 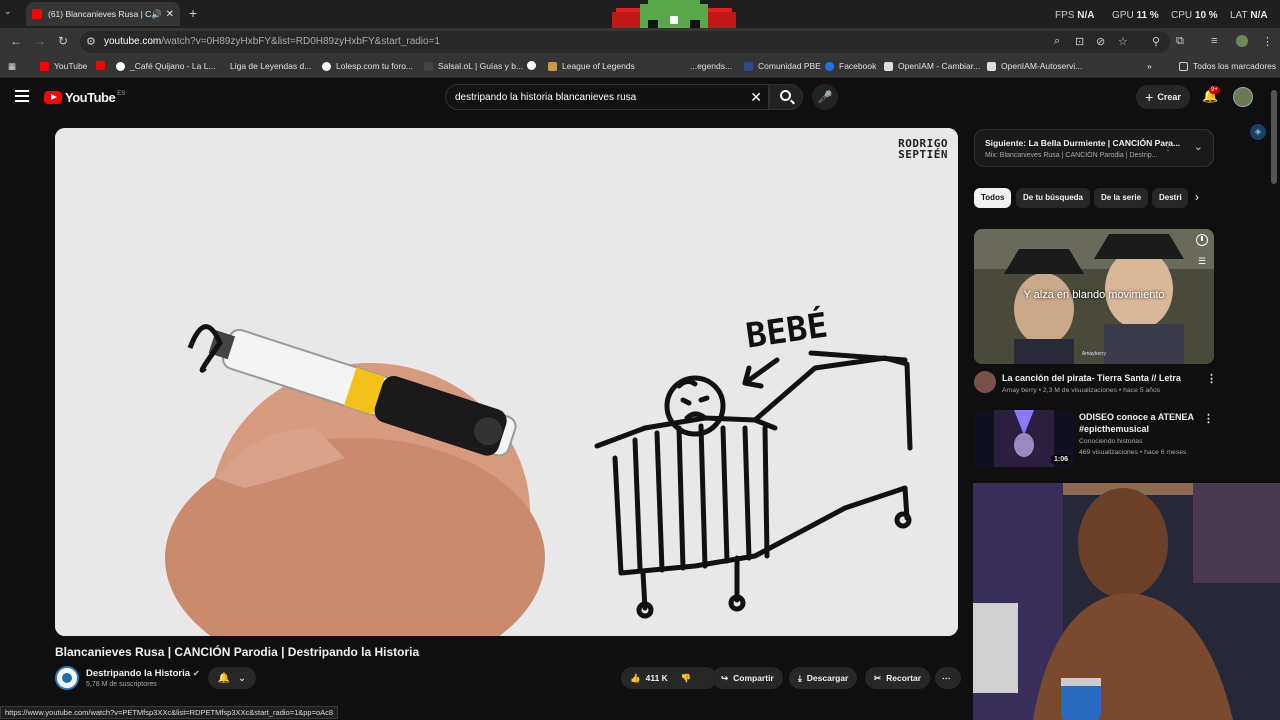 What do you see at coordinates (12, 66) in the screenshot?
I see `apps-icon: ▦` at bounding box center [12, 66].